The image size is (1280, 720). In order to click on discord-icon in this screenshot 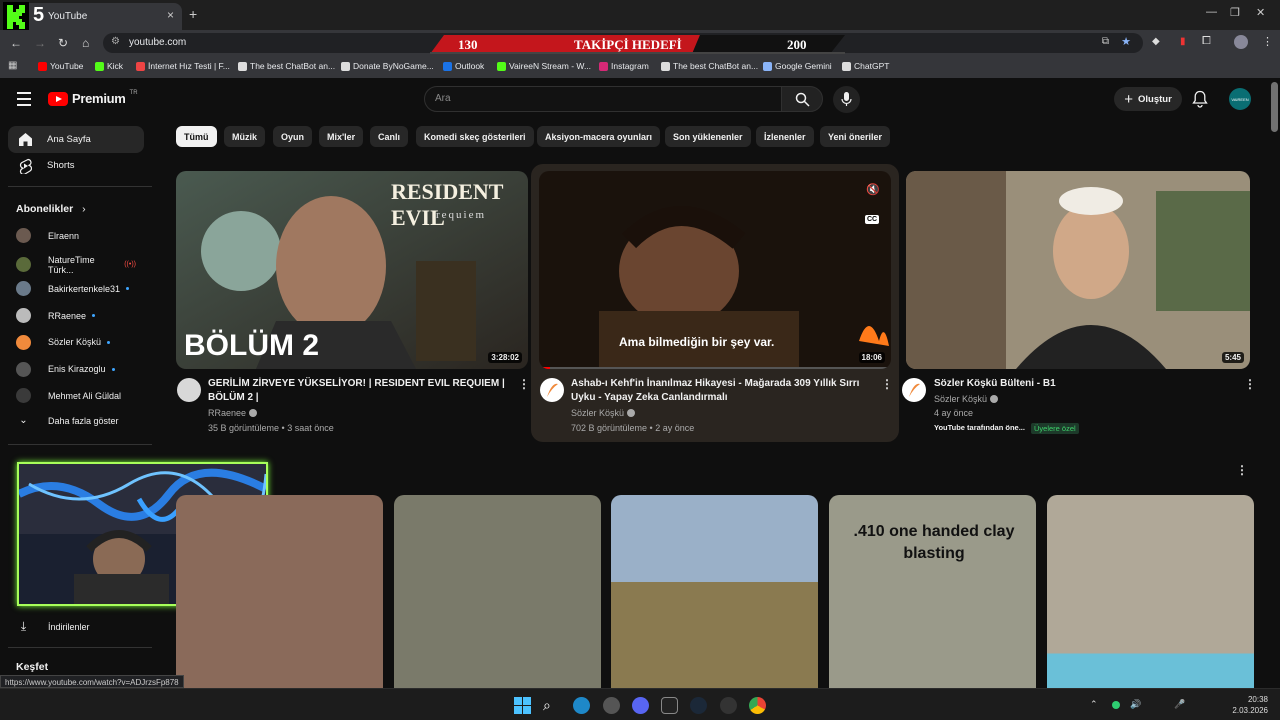, I will do `click(640, 705)`.